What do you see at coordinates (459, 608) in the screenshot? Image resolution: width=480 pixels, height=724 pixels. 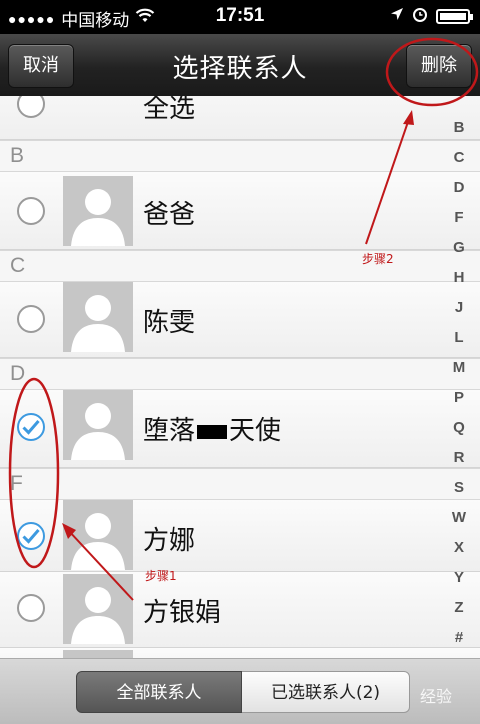 I see `index-letter: Z` at bounding box center [459, 608].